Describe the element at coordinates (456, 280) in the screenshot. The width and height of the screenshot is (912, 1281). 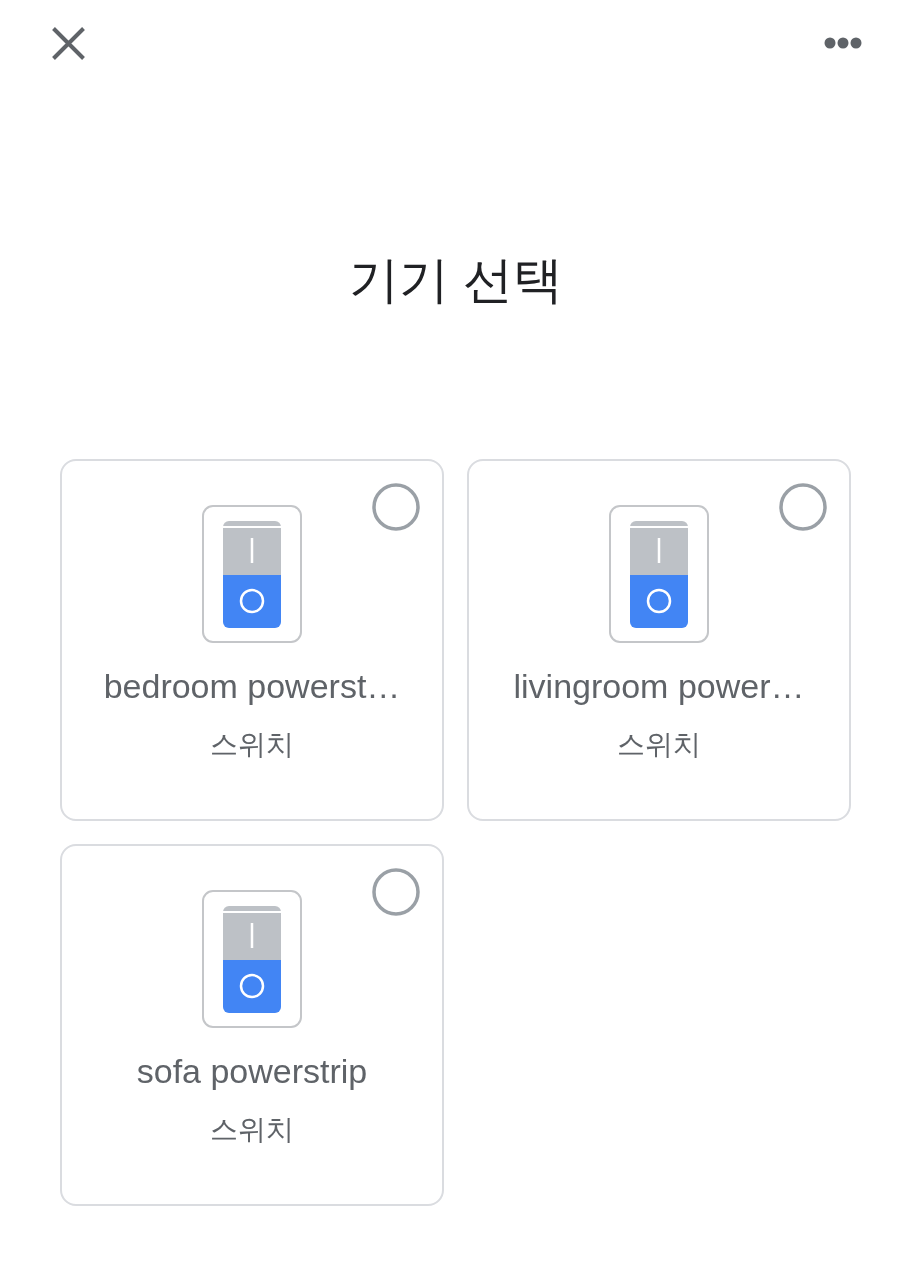
I see `page-title: 기기 선택` at that location.